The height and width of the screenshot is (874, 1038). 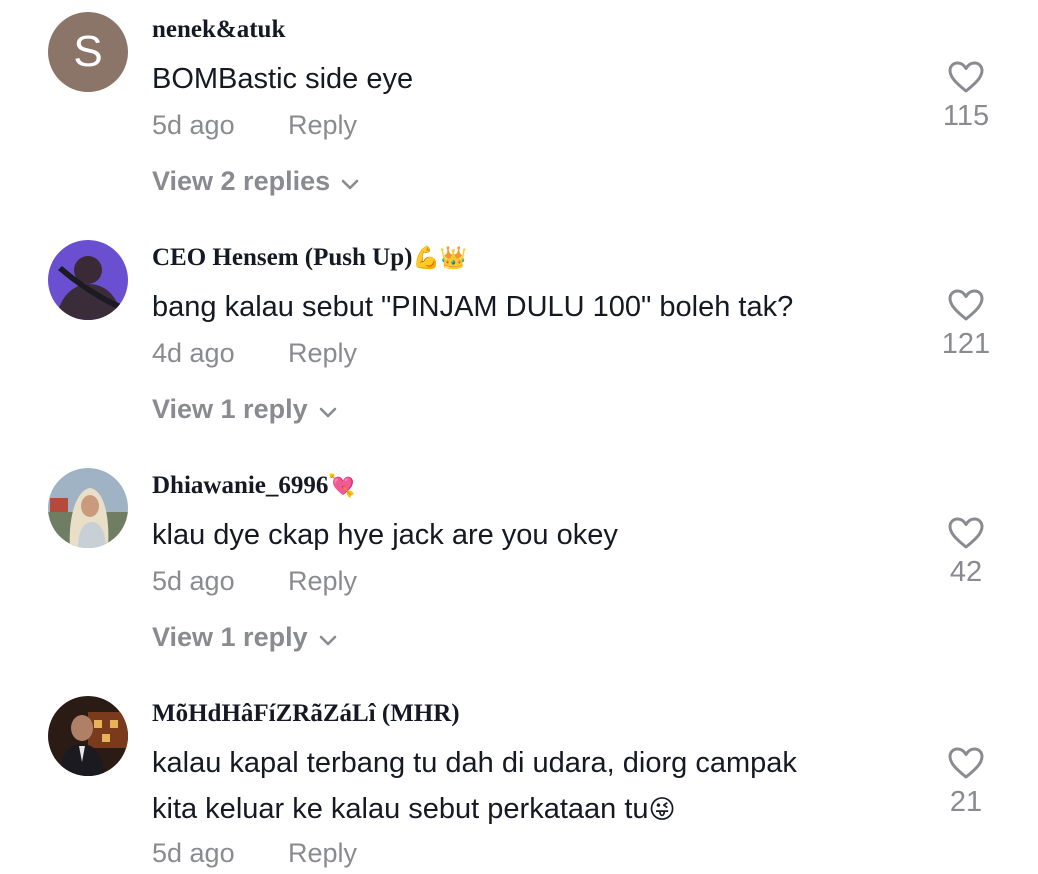 I want to click on like-count: 21, so click(x=966, y=802).